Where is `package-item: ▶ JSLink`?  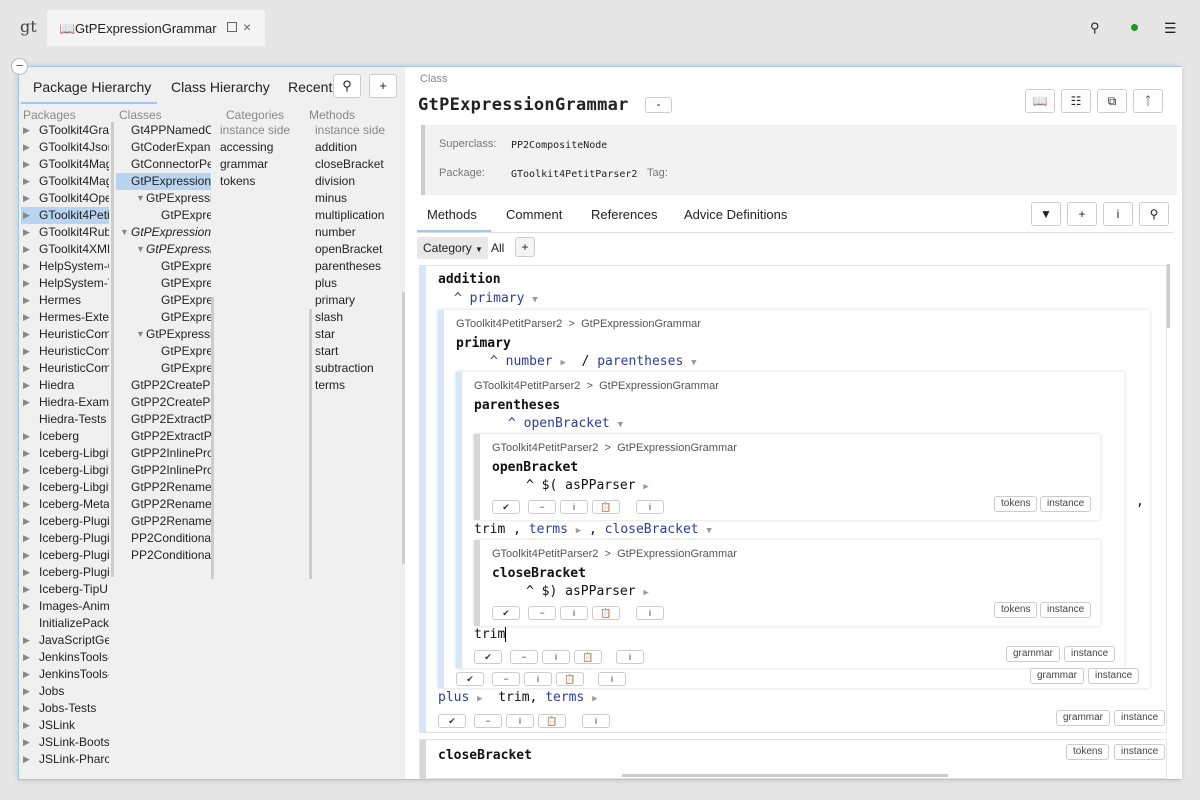 package-item: ▶ JSLink is located at coordinates (65, 725).